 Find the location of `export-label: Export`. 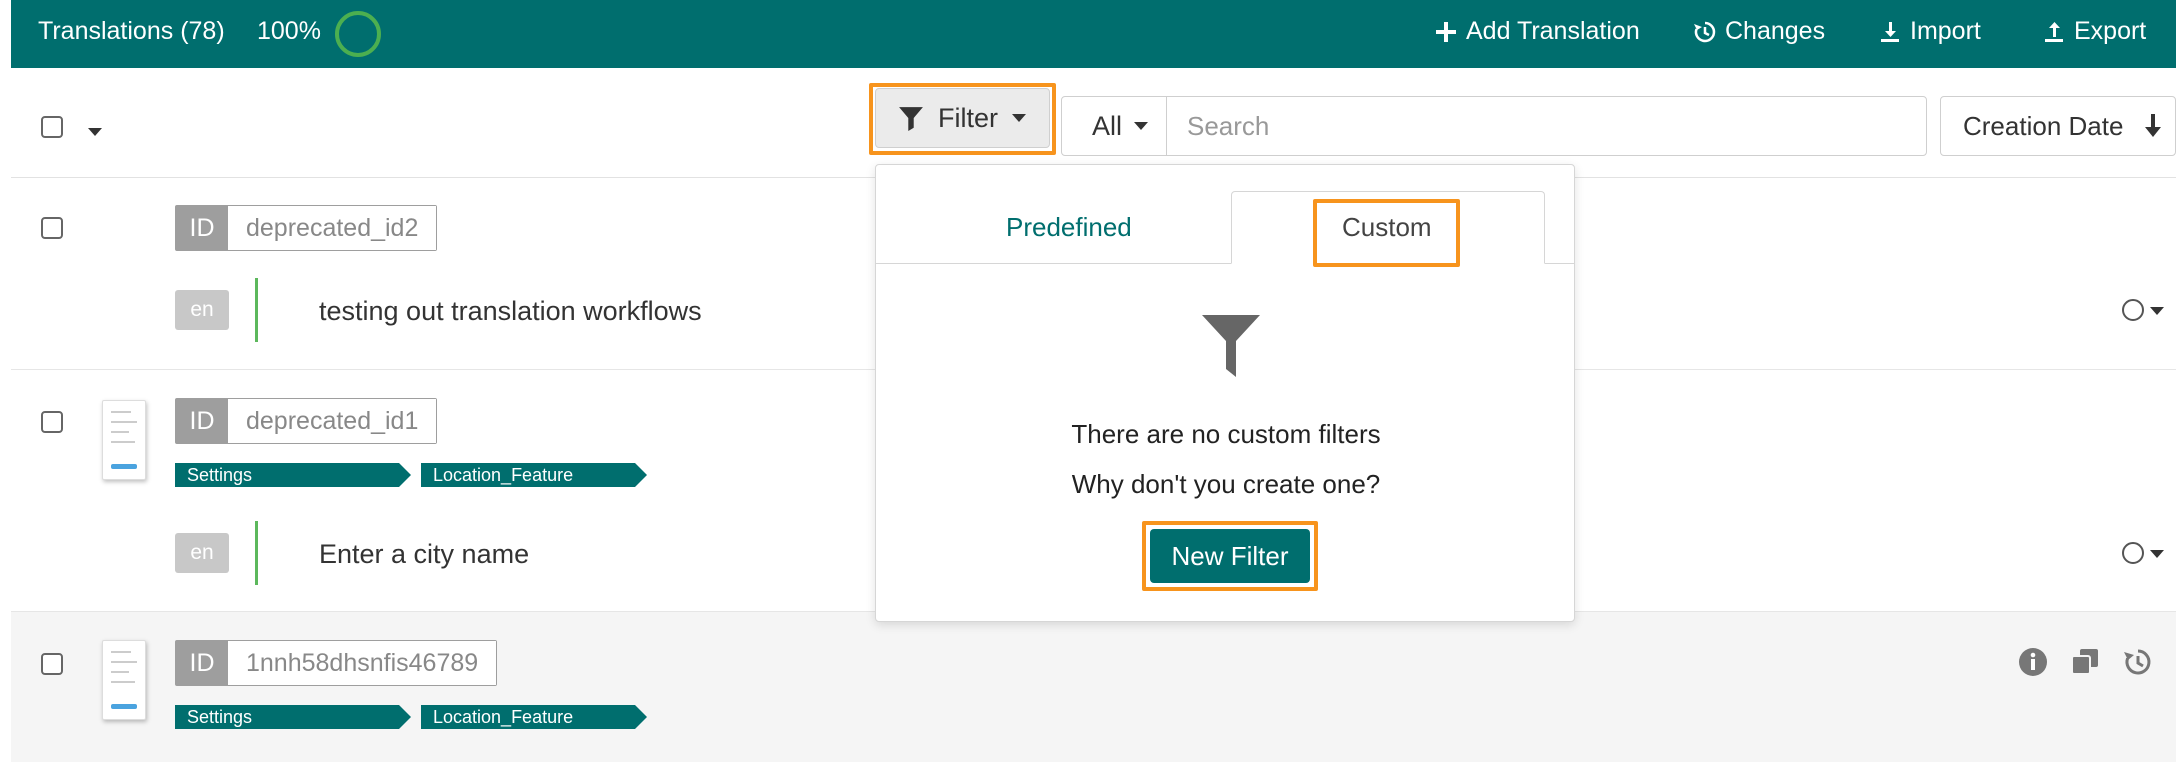

export-label: Export is located at coordinates (2110, 31).